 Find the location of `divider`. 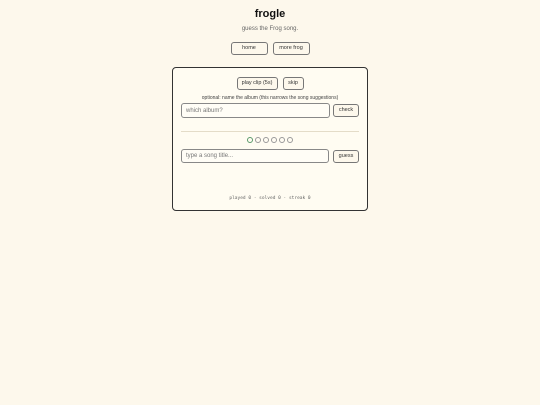

divider is located at coordinates (270, 131).